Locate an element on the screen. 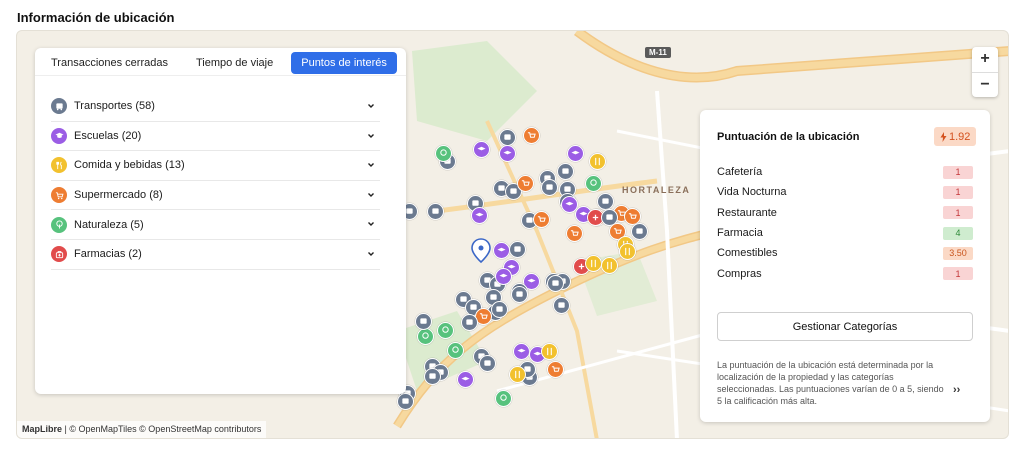 This screenshot has width=1024, height=450. attribution-brand: MapLibre is located at coordinates (42, 429).